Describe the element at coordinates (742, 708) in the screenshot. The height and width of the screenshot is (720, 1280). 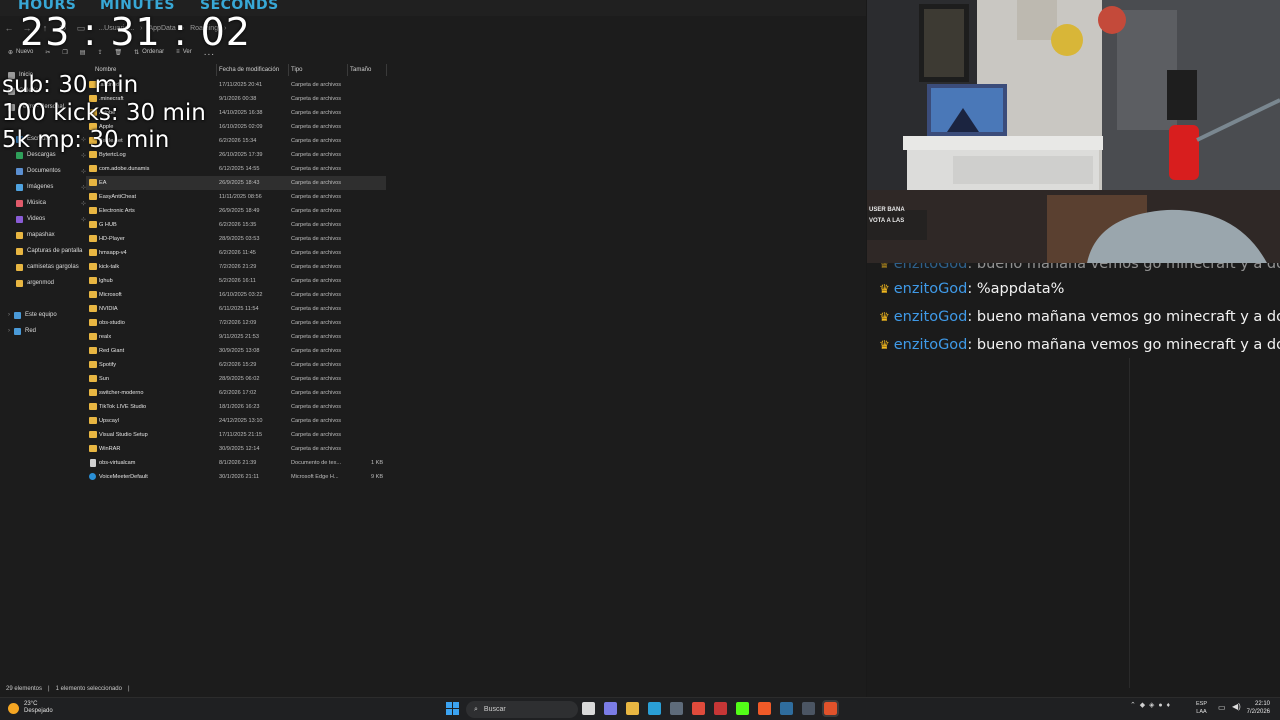
I see `kick-icon` at that location.